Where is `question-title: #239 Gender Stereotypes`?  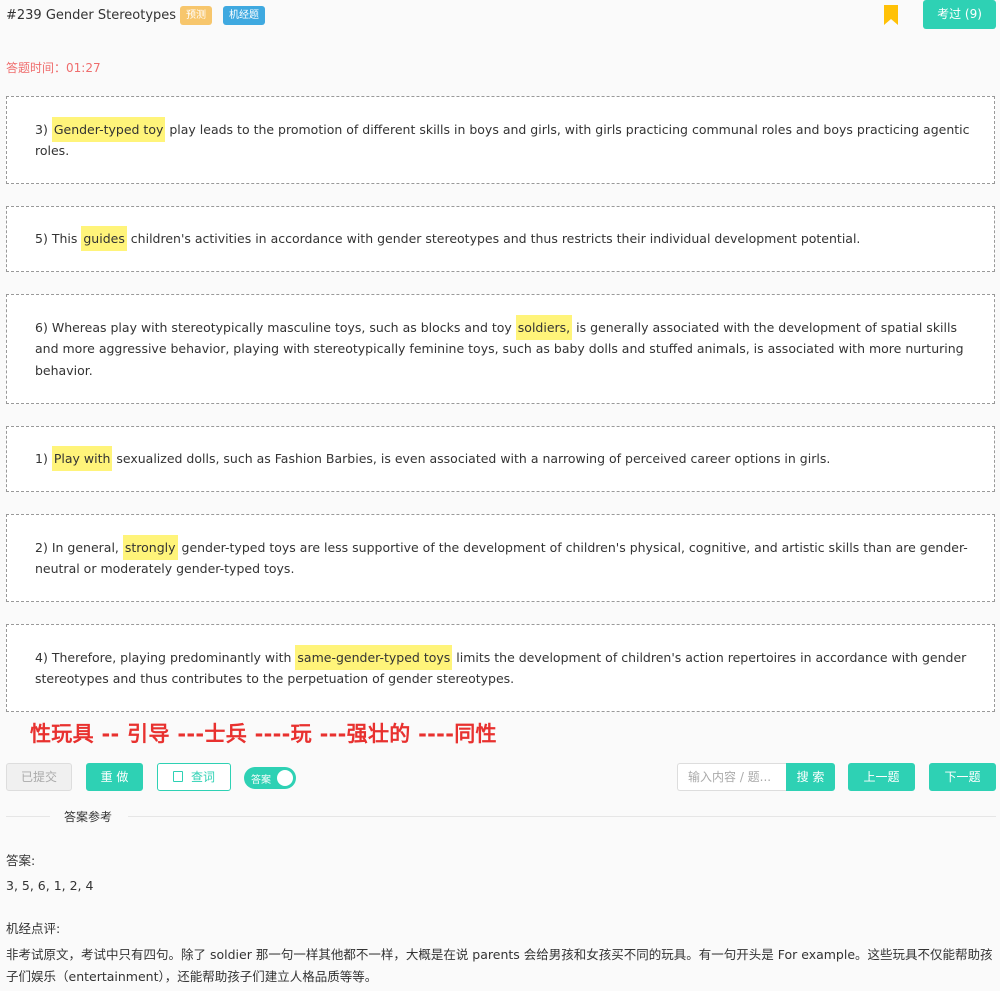 question-title: #239 Gender Stereotypes is located at coordinates (91, 15).